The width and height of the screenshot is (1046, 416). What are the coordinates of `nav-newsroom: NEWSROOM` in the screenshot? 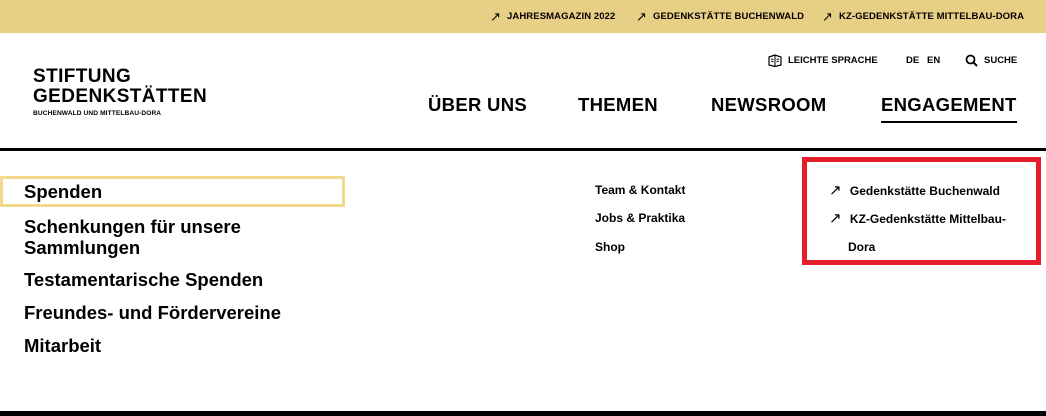 It's located at (768, 105).